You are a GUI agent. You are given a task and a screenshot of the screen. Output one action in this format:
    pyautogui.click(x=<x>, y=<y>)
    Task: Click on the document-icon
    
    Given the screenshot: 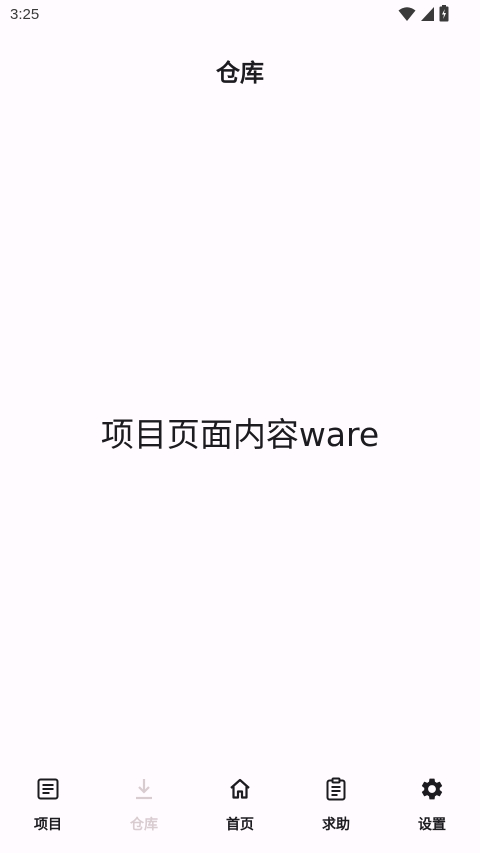 What is the action you would take?
    pyautogui.click(x=48, y=789)
    